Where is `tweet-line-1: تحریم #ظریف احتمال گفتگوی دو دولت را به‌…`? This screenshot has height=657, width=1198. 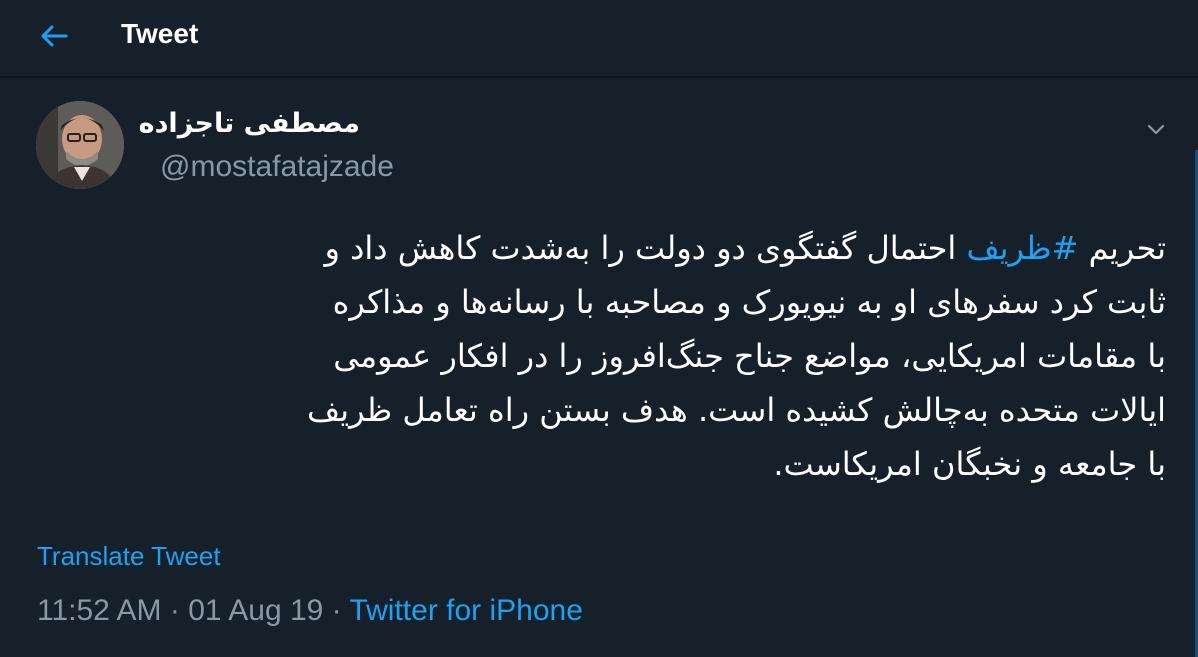
tweet-line-1: تحریم #ظریف احتمال گفتگوی دو دولت را به‌… is located at coordinates (616, 248).